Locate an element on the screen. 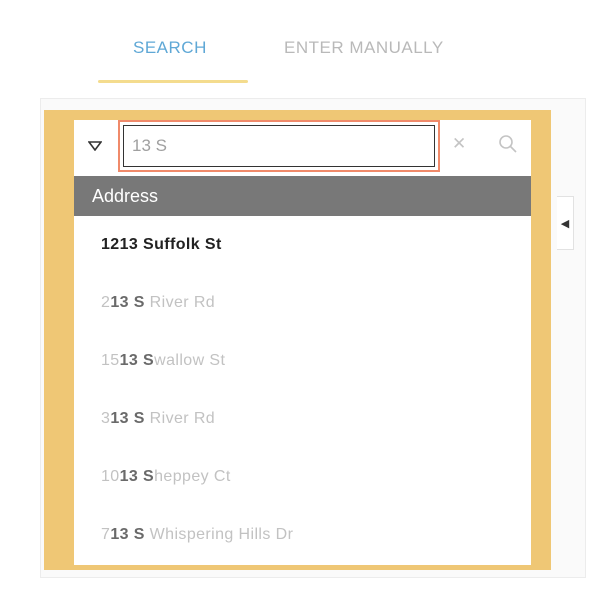 The image size is (589, 591). search-button is located at coordinates (508, 144).